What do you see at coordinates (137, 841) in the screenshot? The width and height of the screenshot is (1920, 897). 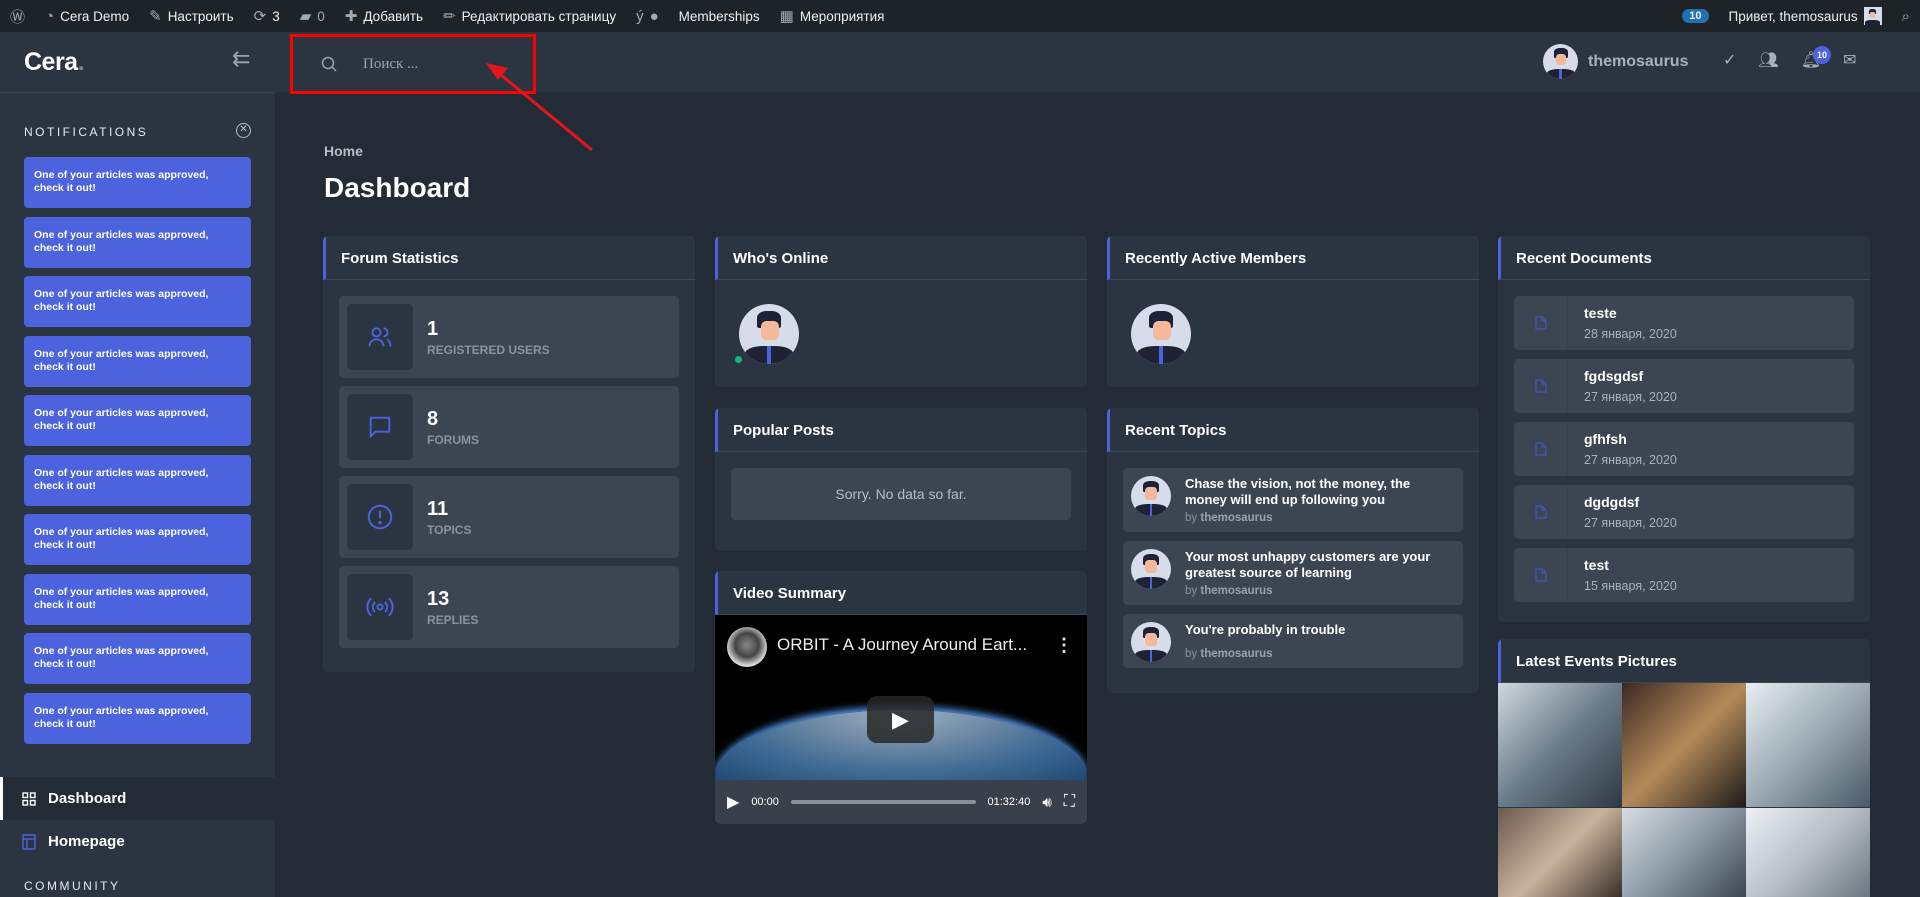 I see `nav-homepage: Homepage` at bounding box center [137, 841].